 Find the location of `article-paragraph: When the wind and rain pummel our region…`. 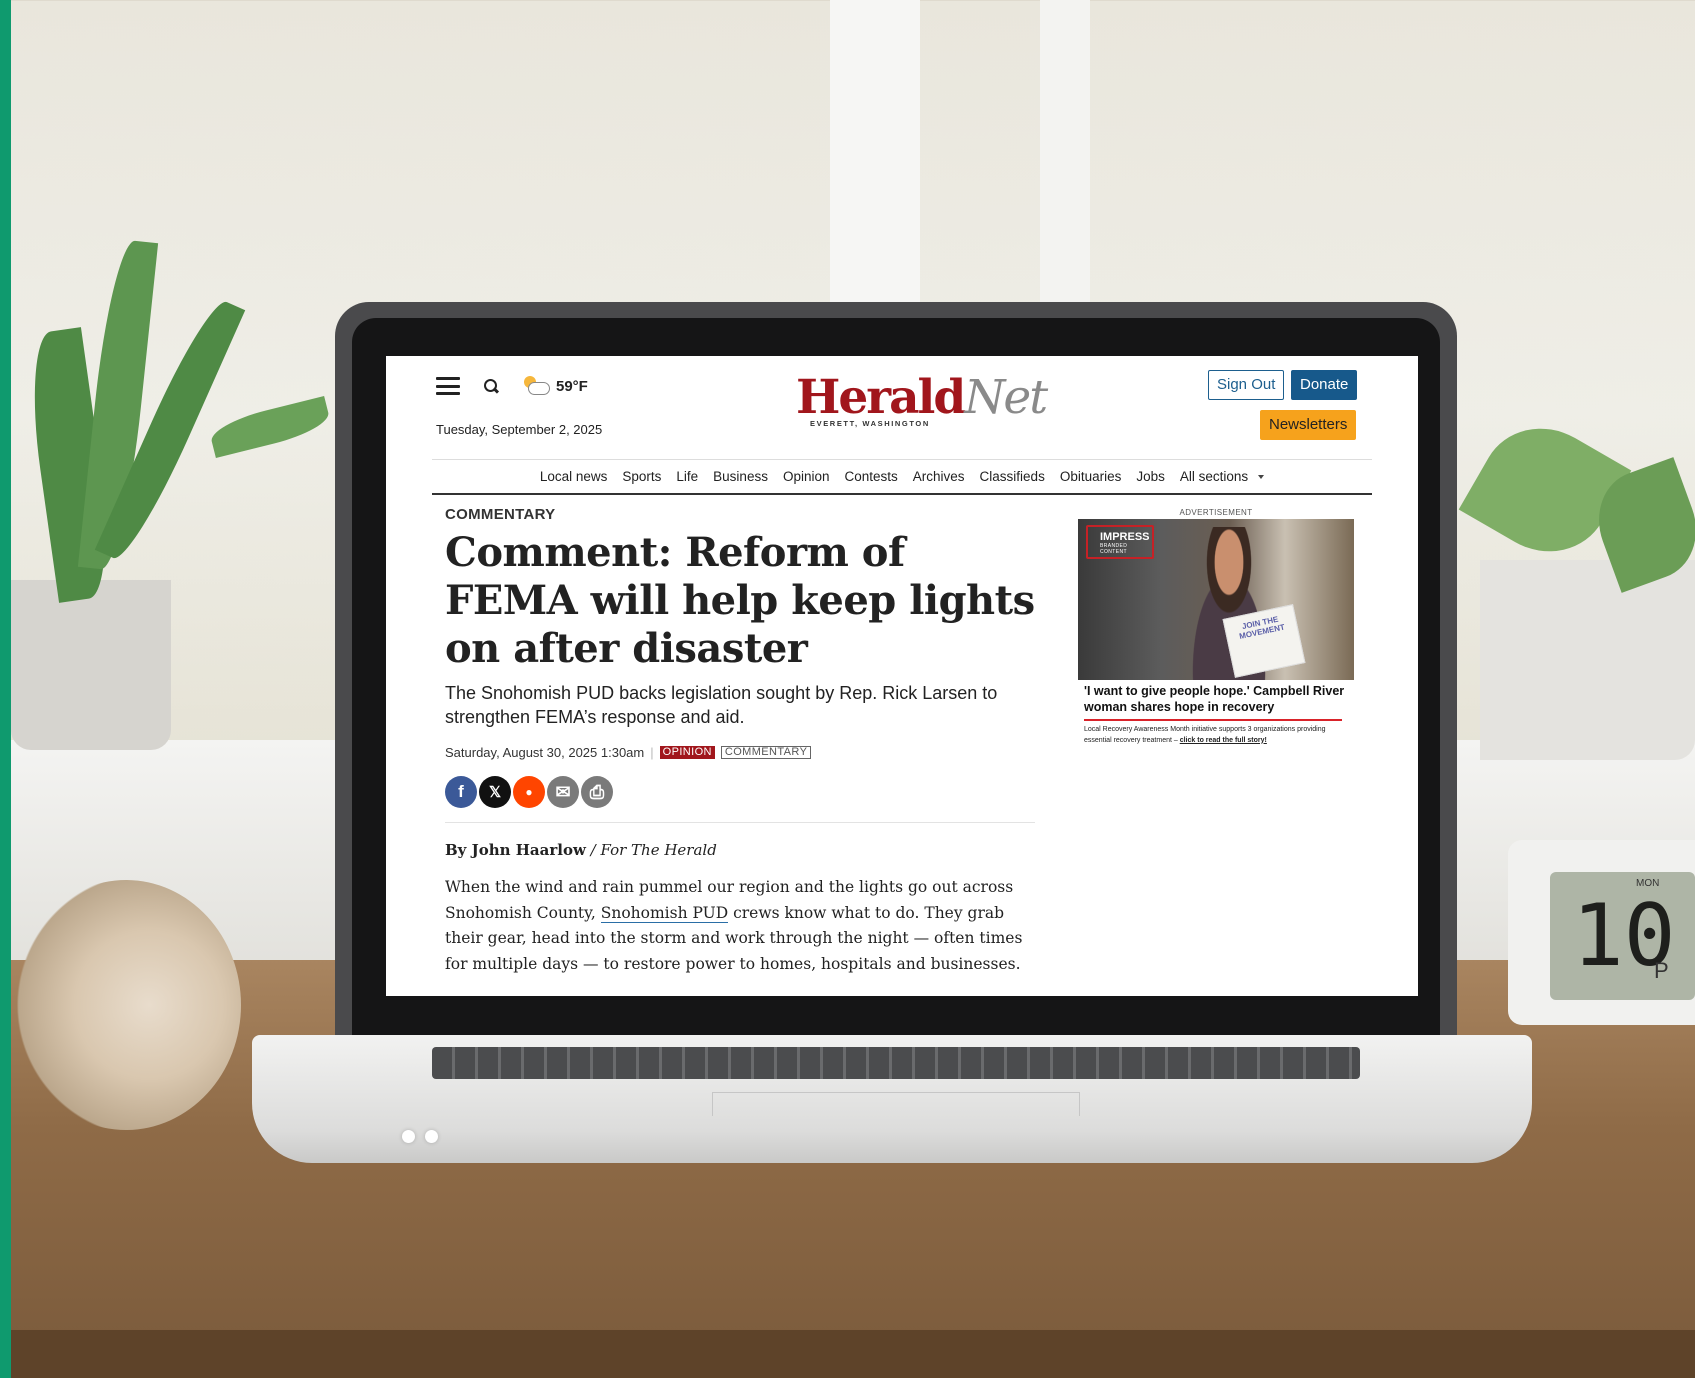

article-paragraph: When the wind and rain pummel our region… is located at coordinates (740, 926).